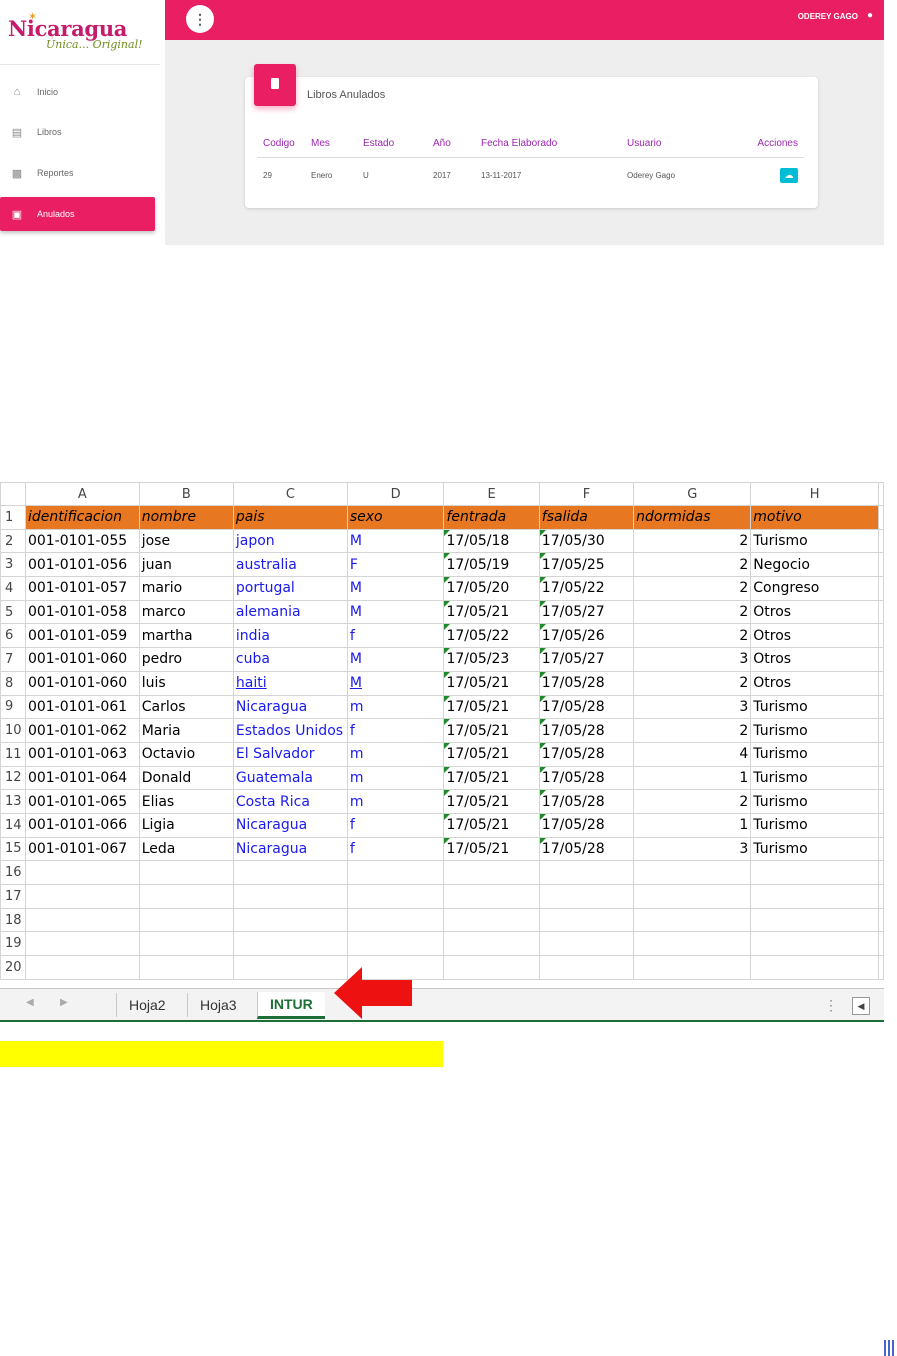 This screenshot has width=897, height=1356. What do you see at coordinates (82, 707) in the screenshot?
I see `data-cell: 001-0101-061` at bounding box center [82, 707].